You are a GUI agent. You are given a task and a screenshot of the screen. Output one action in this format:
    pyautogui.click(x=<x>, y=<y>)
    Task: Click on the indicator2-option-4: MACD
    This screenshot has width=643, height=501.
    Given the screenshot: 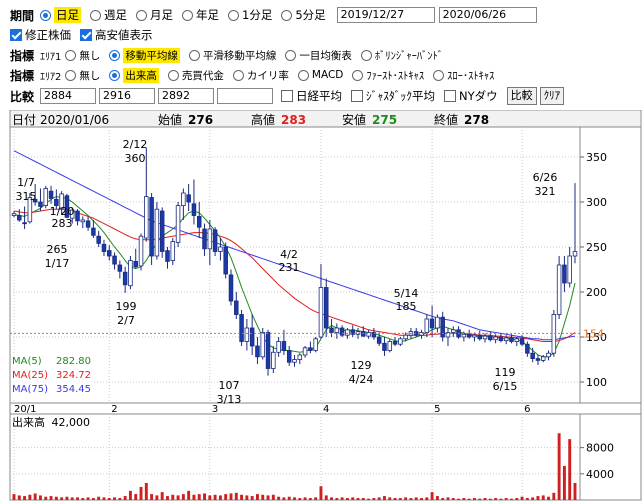 What is the action you would take?
    pyautogui.click(x=320, y=75)
    